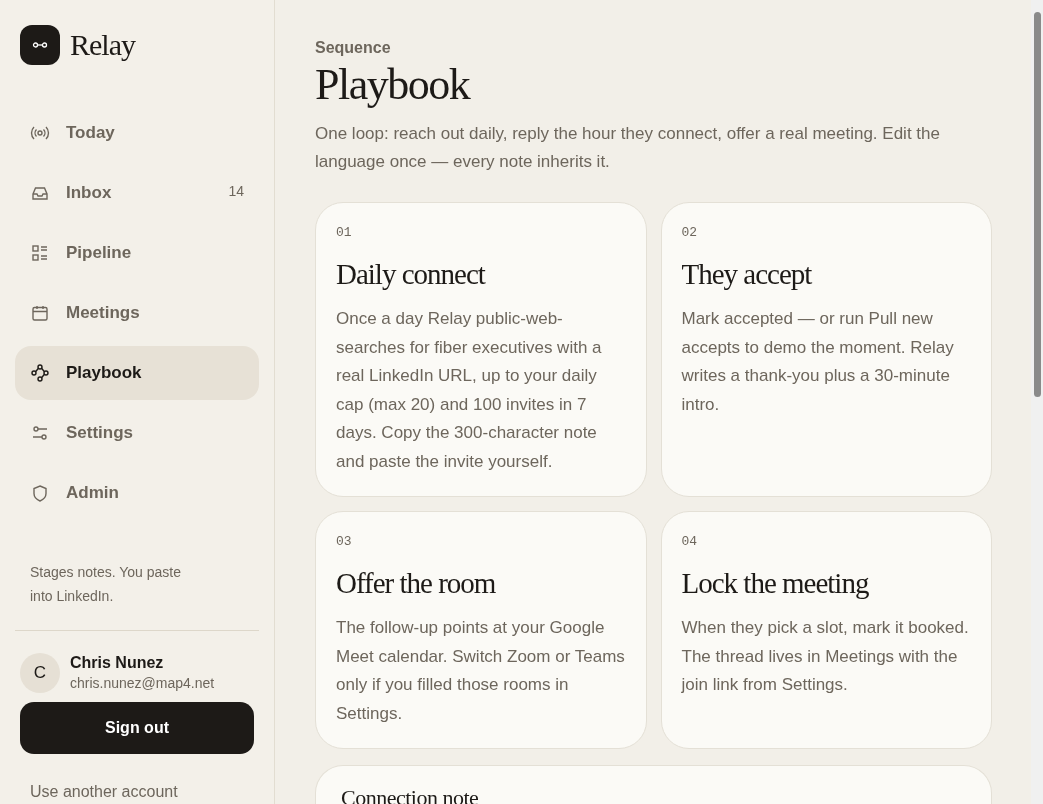 The width and height of the screenshot is (1043, 804). I want to click on unread-count: 14, so click(236, 191).